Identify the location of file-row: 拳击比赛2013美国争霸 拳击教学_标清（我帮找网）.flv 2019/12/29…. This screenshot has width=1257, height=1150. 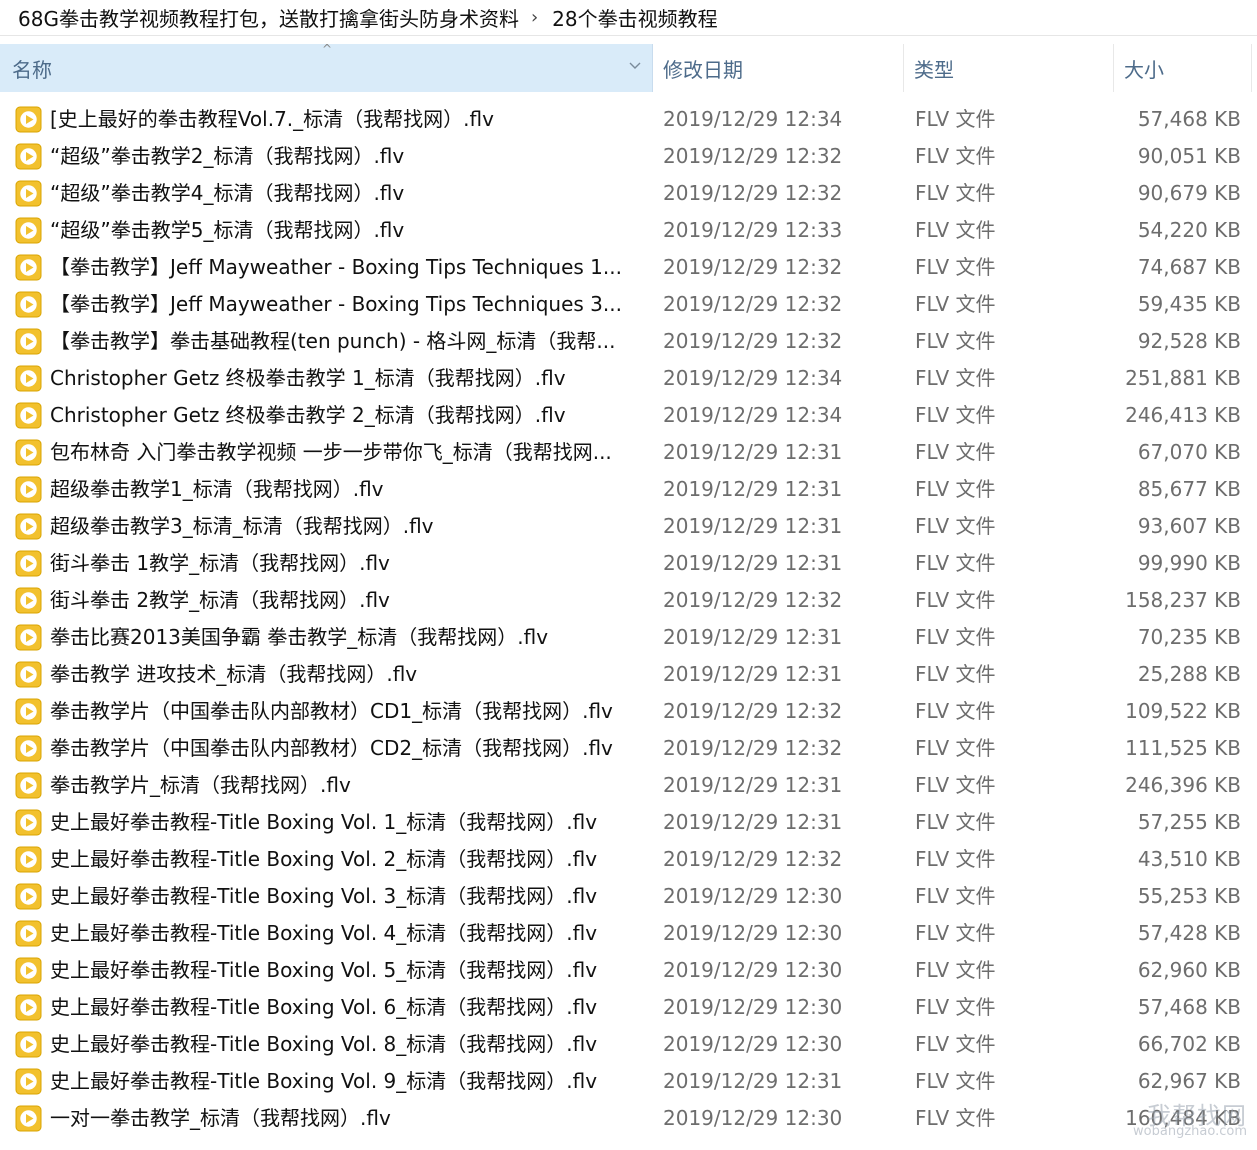
(628, 637).